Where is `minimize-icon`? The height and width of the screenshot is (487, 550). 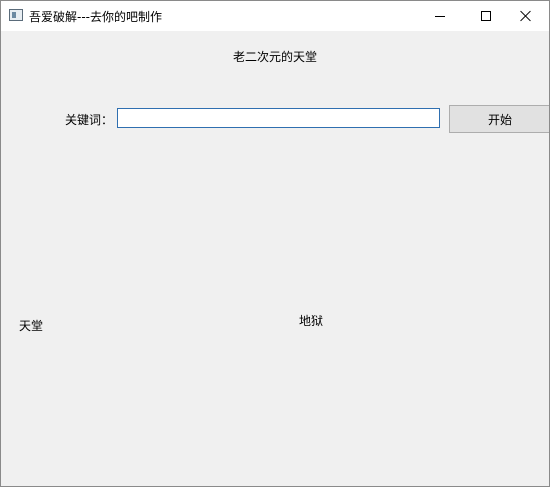
minimize-icon is located at coordinates (440, 16).